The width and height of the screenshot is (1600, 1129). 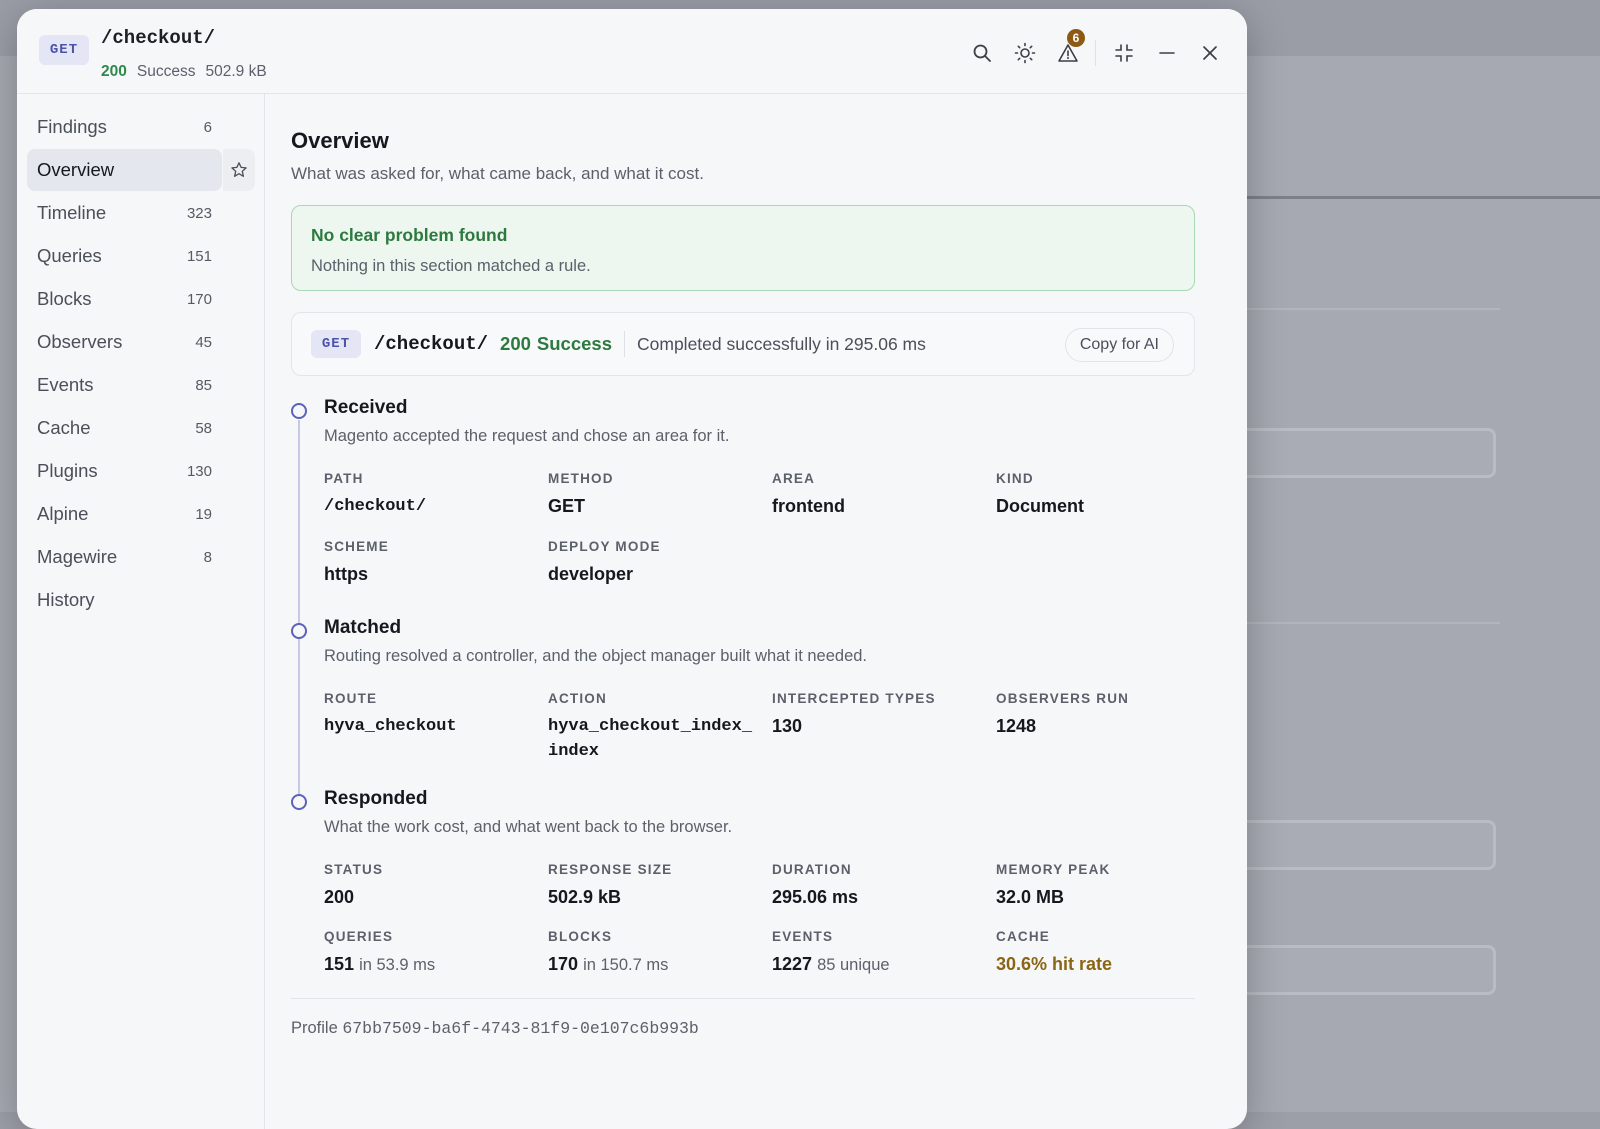 I want to click on sidebar-item-blocks: Blocks 170, so click(x=124, y=299).